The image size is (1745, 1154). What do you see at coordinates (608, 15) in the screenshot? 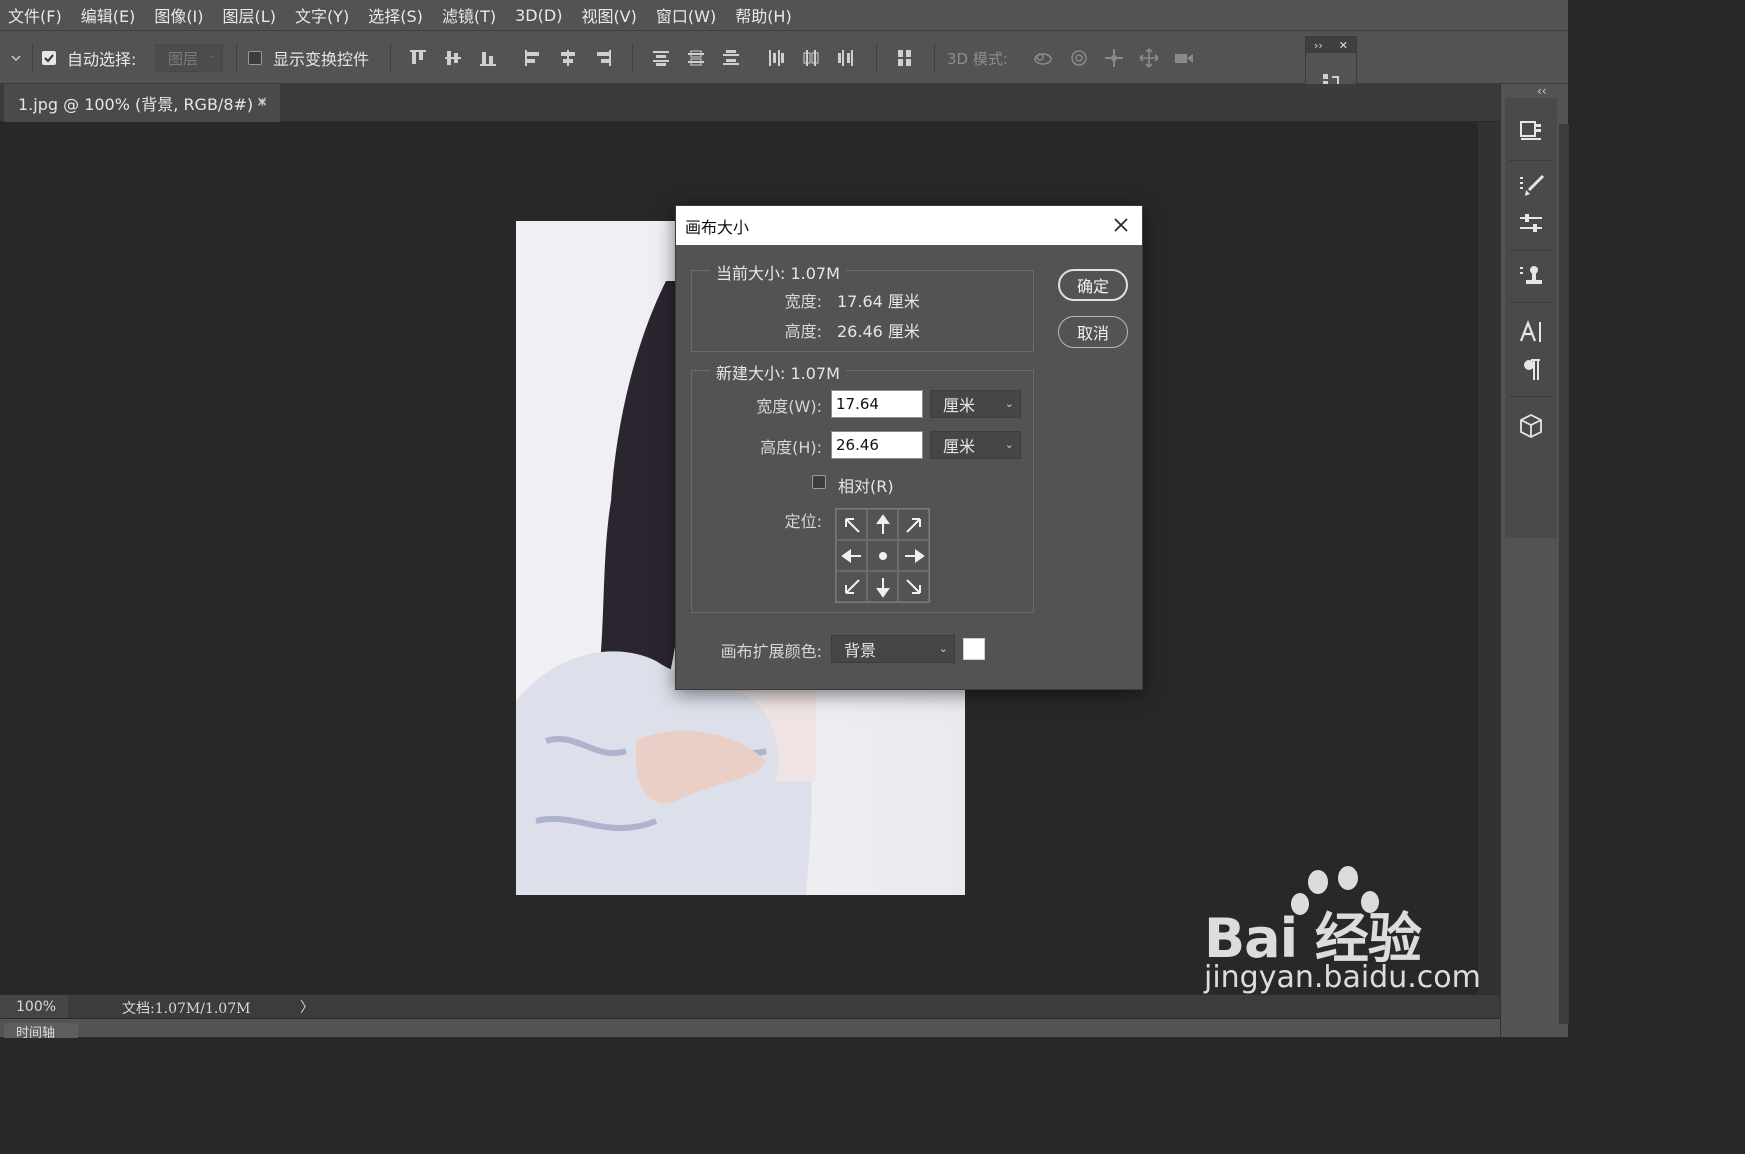
I see `menu-view: 视图(V)` at bounding box center [608, 15].